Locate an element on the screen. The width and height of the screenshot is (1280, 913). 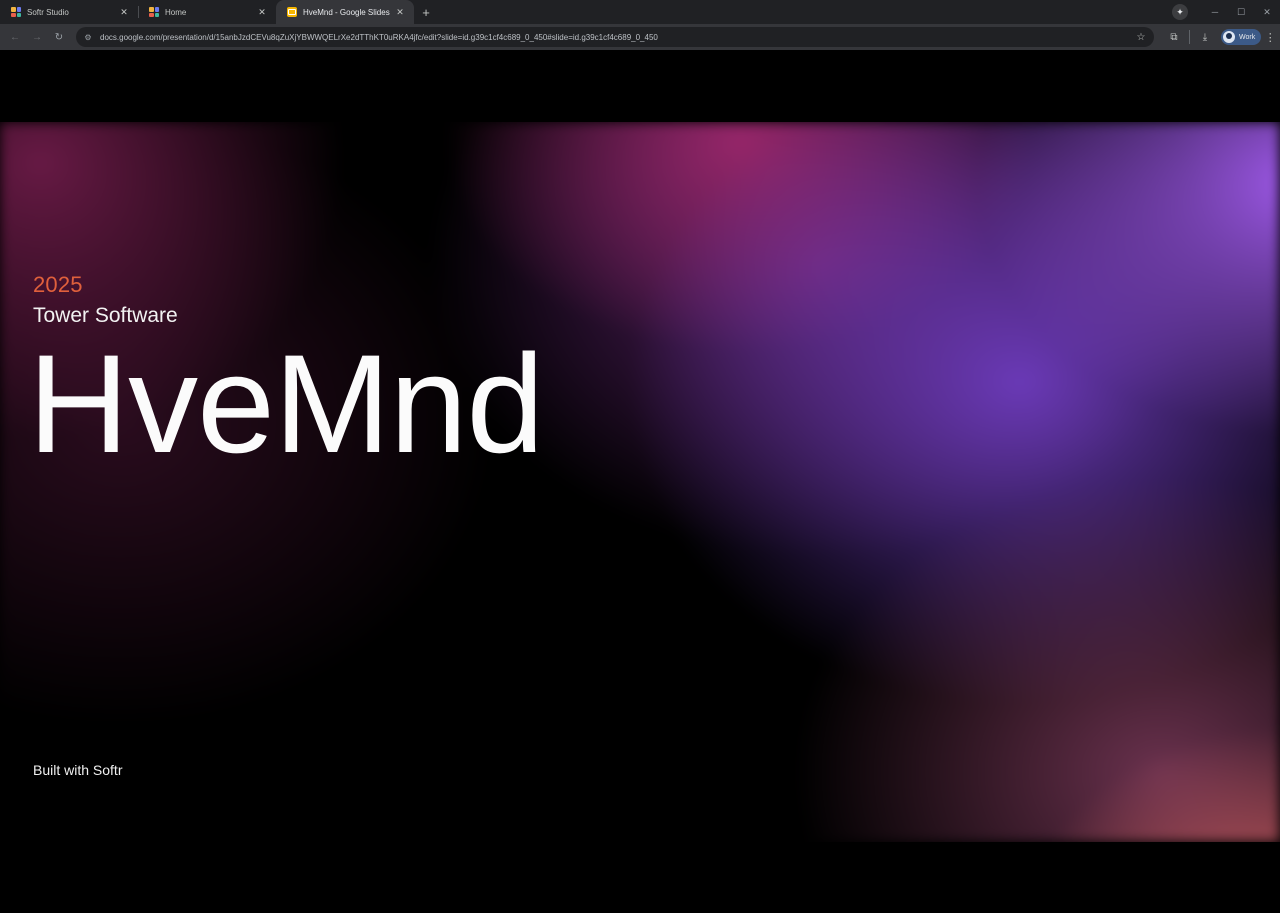
profile-label: Work is located at coordinates (1247, 37).